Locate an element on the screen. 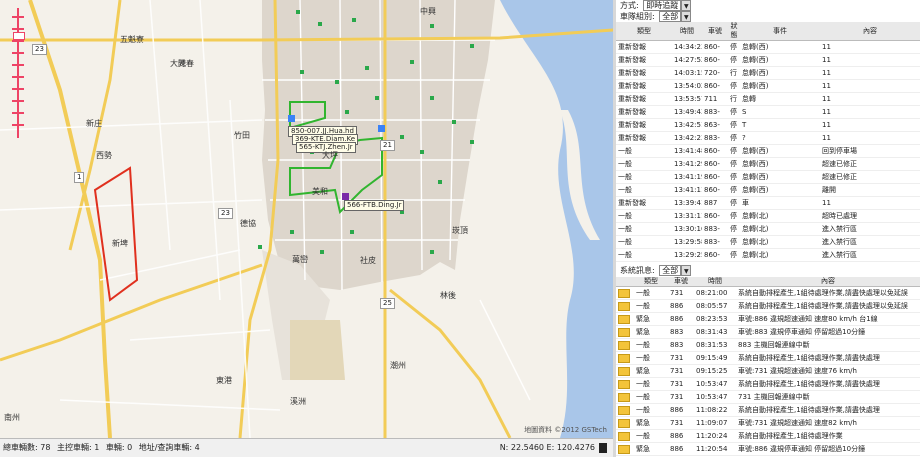  pin-icon is located at coordinates (603, 448).